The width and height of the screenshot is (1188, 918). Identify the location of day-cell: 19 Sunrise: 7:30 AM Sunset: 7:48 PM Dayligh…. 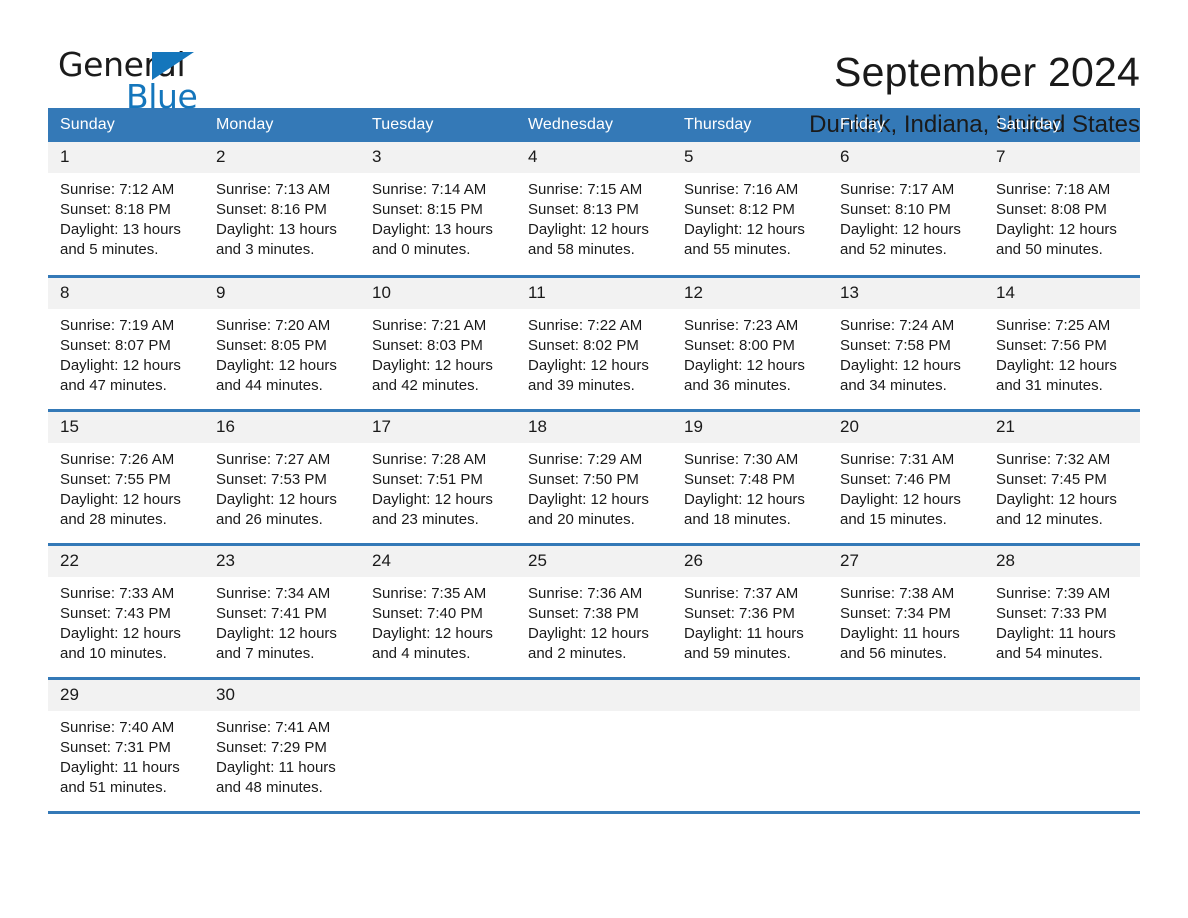
(750, 476).